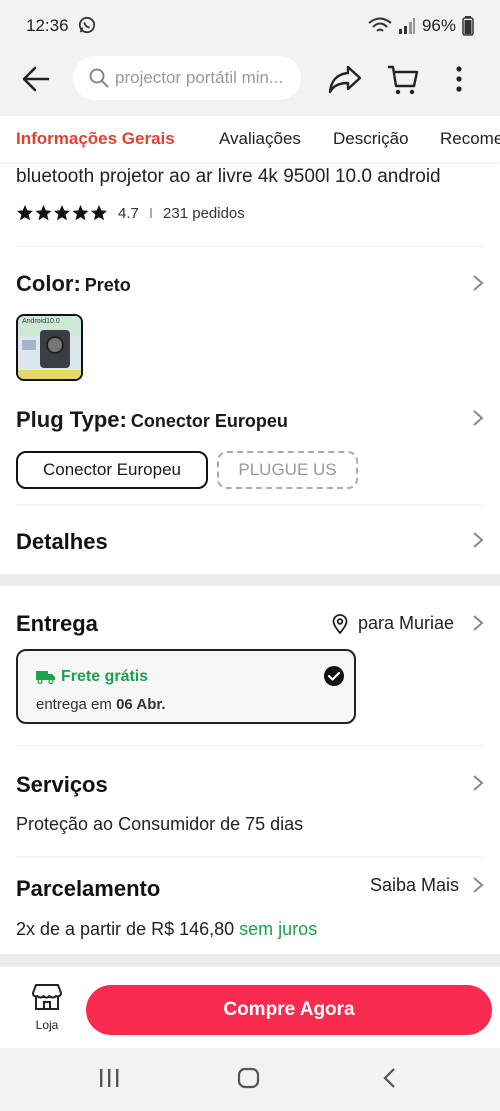  Describe the element at coordinates (186, 686) in the screenshot. I see `shipping-option-card: Frete grátis entrega em 06 Abr.` at that location.